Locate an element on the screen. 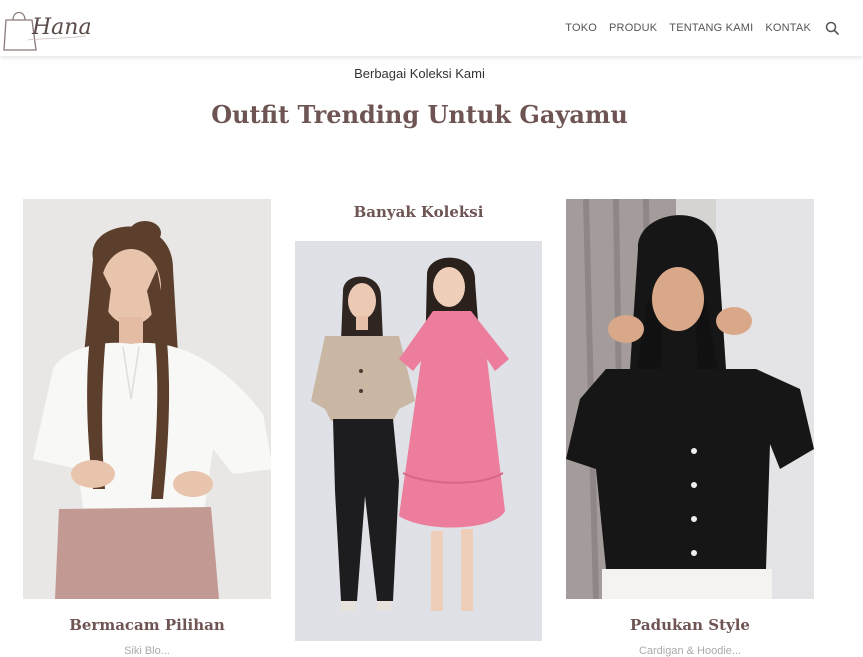 The height and width of the screenshot is (657, 863). section-subtitle: Berbagai Koleksi Kami is located at coordinates (419, 73).